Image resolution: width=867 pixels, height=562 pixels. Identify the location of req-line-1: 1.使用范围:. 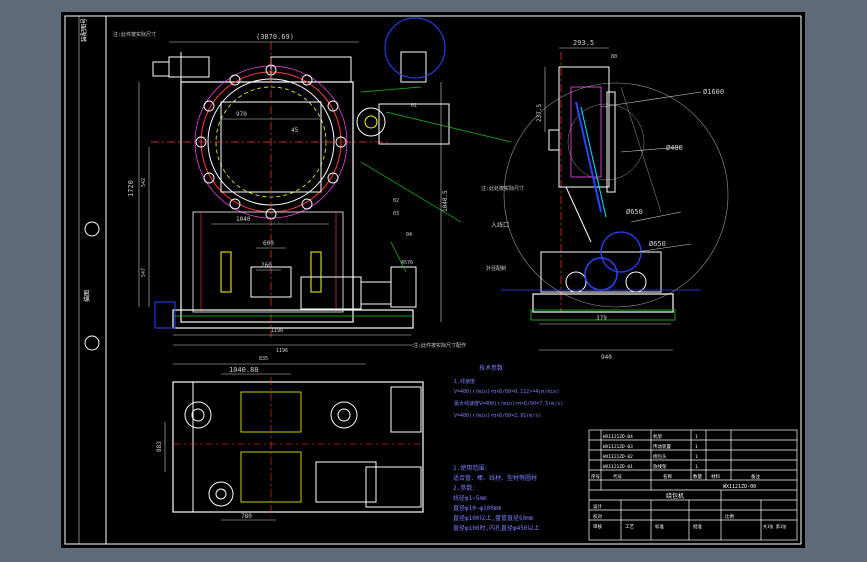
(470, 468).